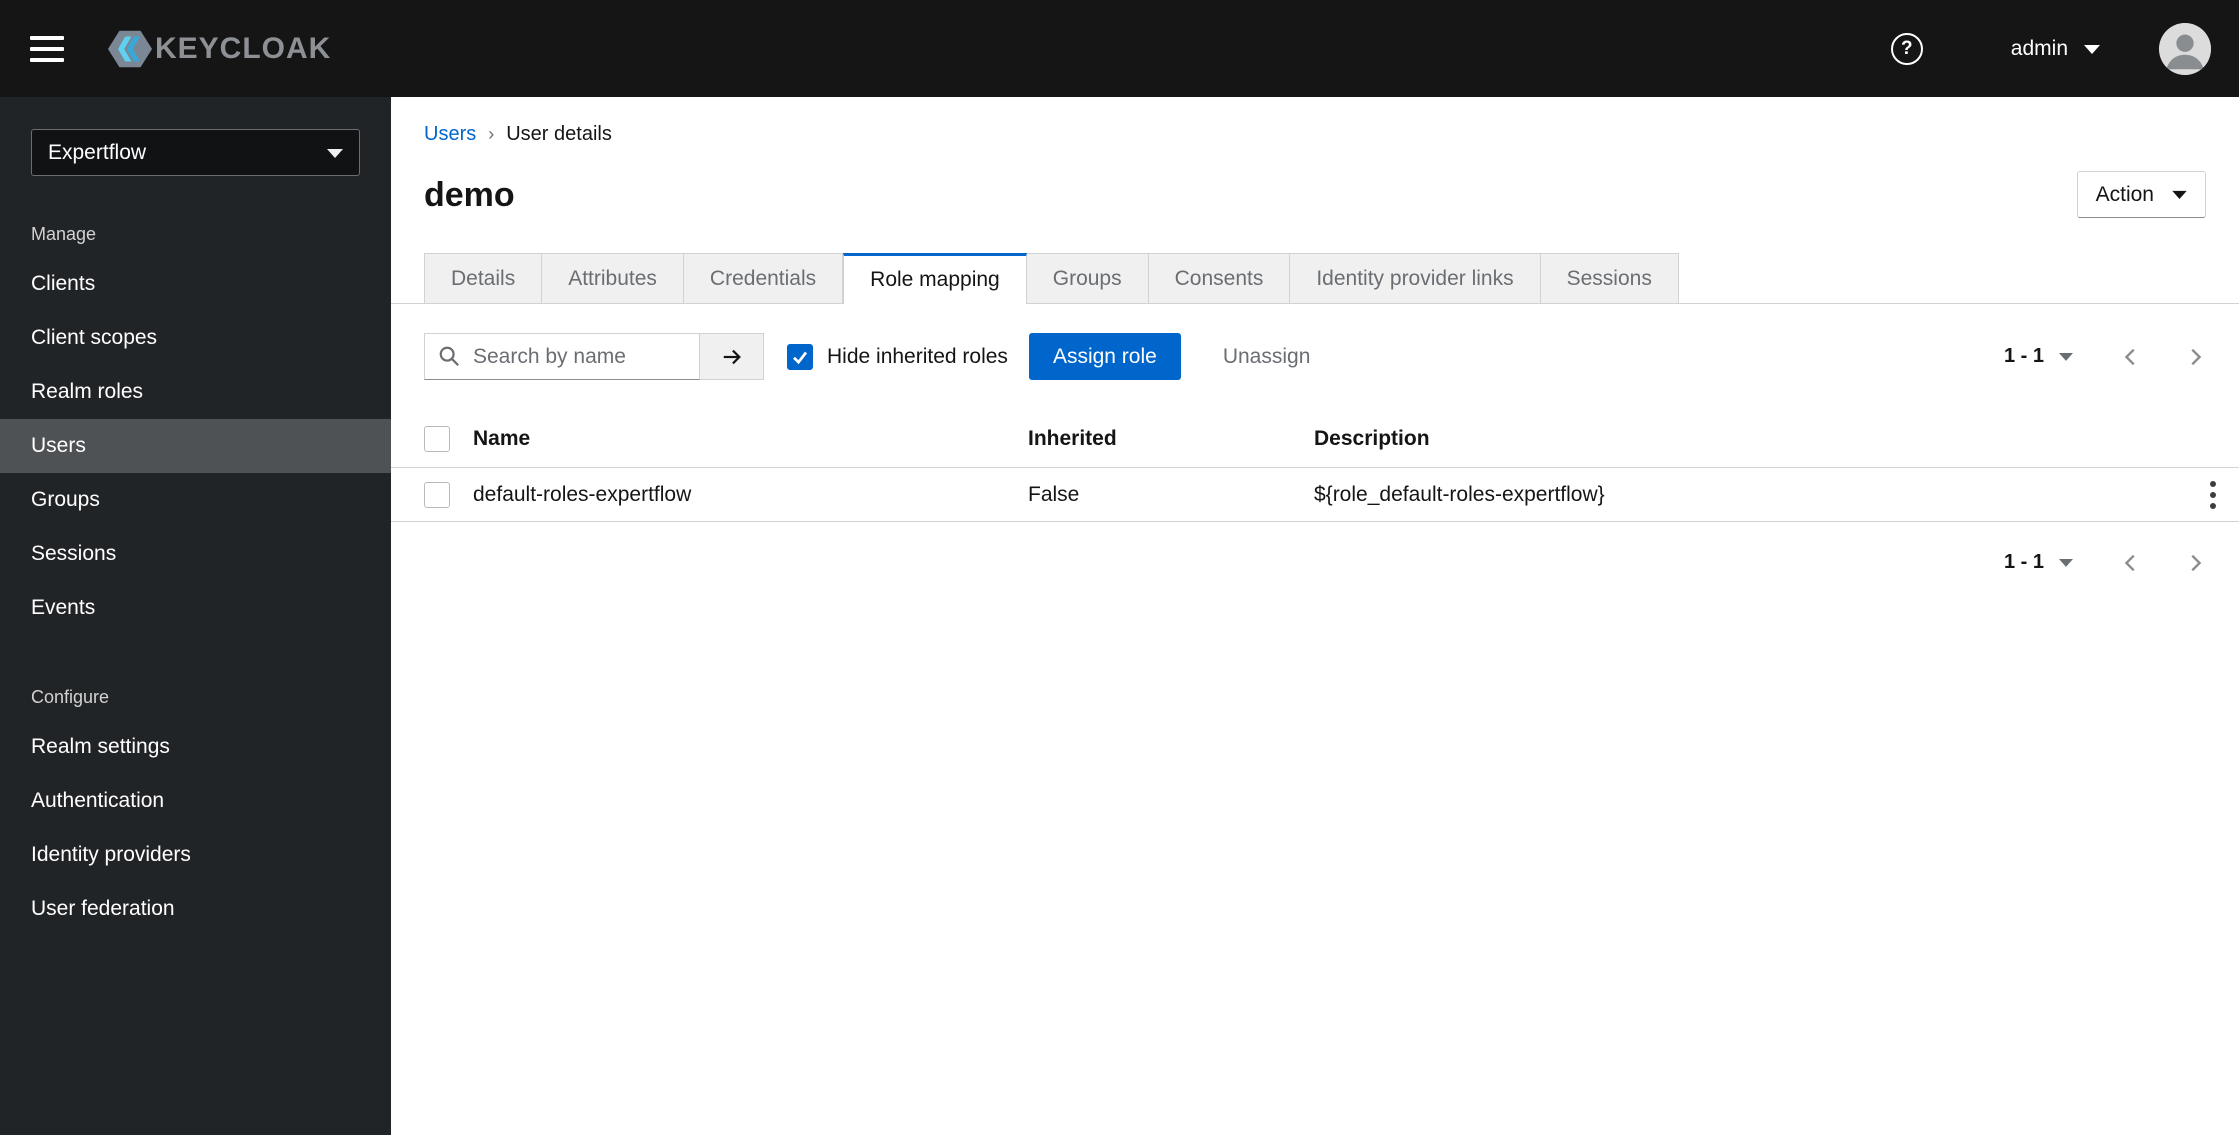 The image size is (2239, 1135). What do you see at coordinates (1267, 357) in the screenshot?
I see `unassign-button: Unassign` at bounding box center [1267, 357].